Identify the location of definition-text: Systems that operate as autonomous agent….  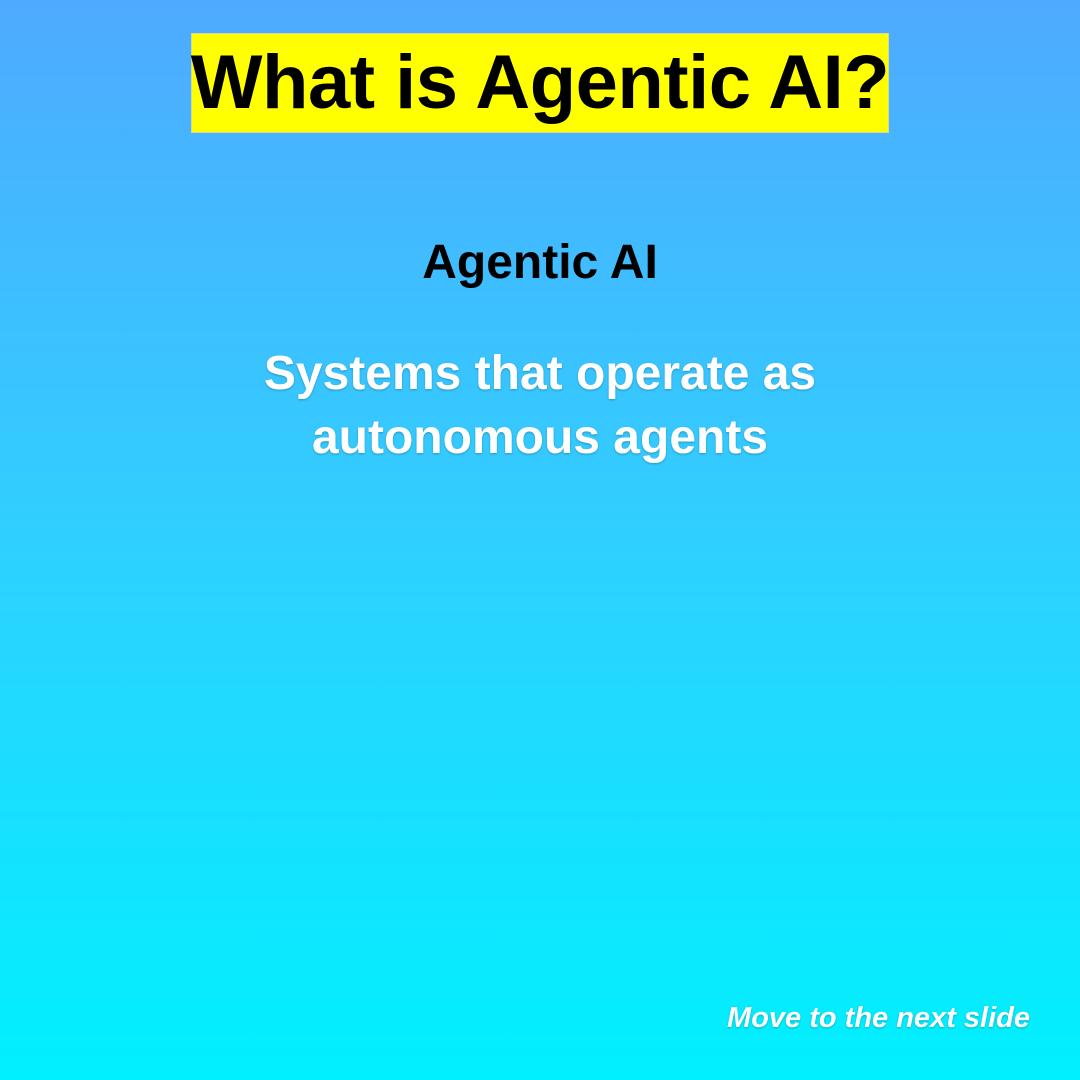
(540, 406).